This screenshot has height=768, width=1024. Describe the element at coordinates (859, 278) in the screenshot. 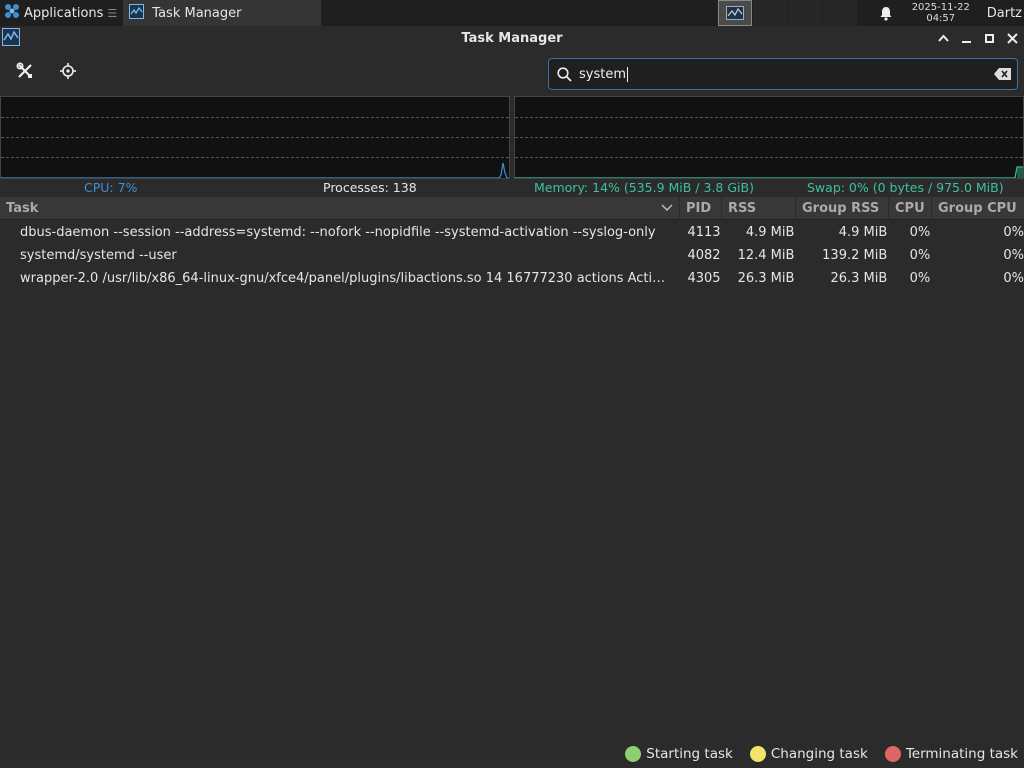

I see `task-group-rss: 26.3 MiB` at that location.